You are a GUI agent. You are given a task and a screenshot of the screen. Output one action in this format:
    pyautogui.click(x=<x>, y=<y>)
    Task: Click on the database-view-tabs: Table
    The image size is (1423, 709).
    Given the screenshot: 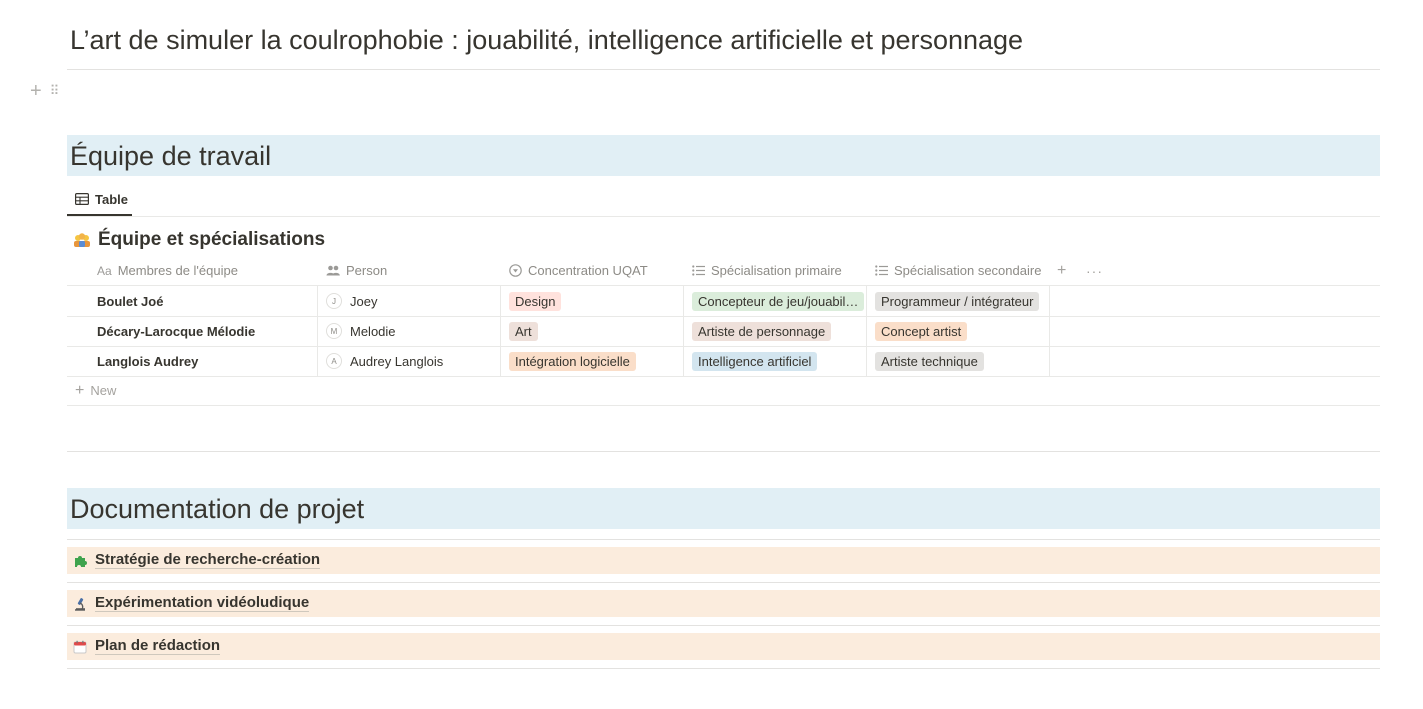 What is the action you would take?
    pyautogui.click(x=723, y=200)
    